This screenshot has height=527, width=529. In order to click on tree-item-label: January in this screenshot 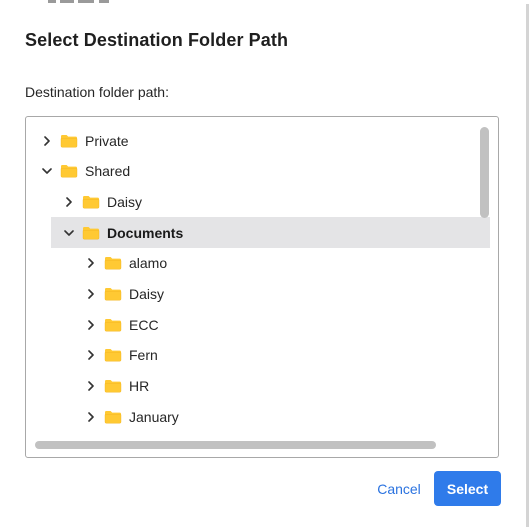, I will do `click(154, 416)`.